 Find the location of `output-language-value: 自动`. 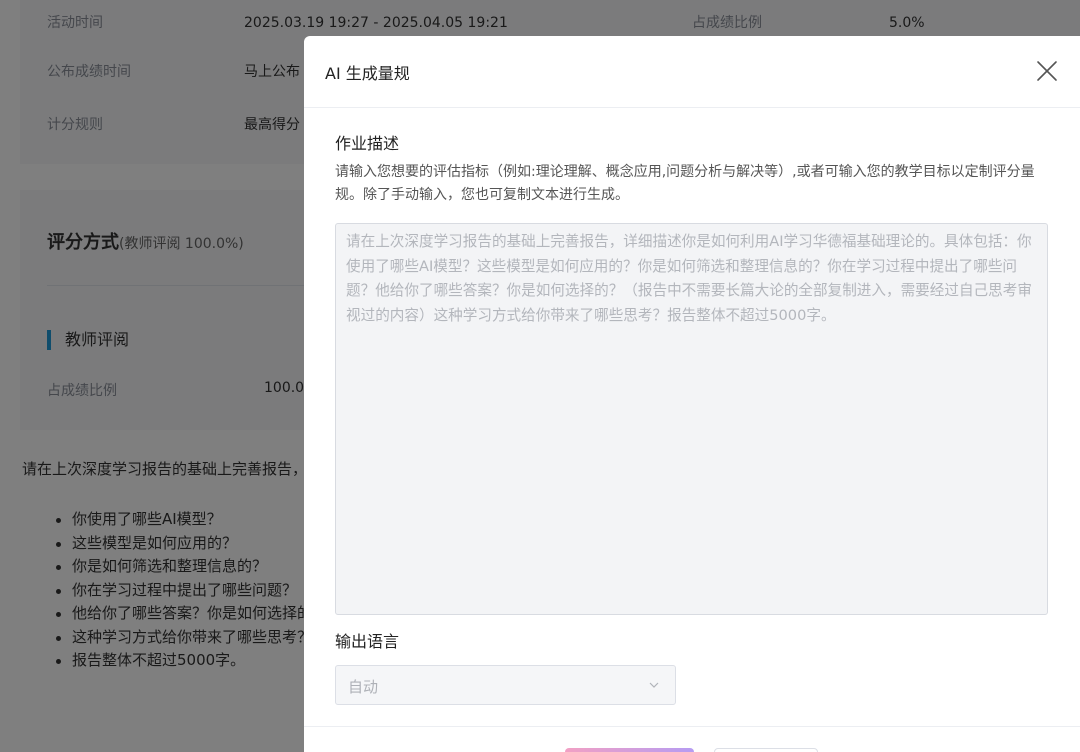

output-language-value: 自动 is located at coordinates (363, 687).